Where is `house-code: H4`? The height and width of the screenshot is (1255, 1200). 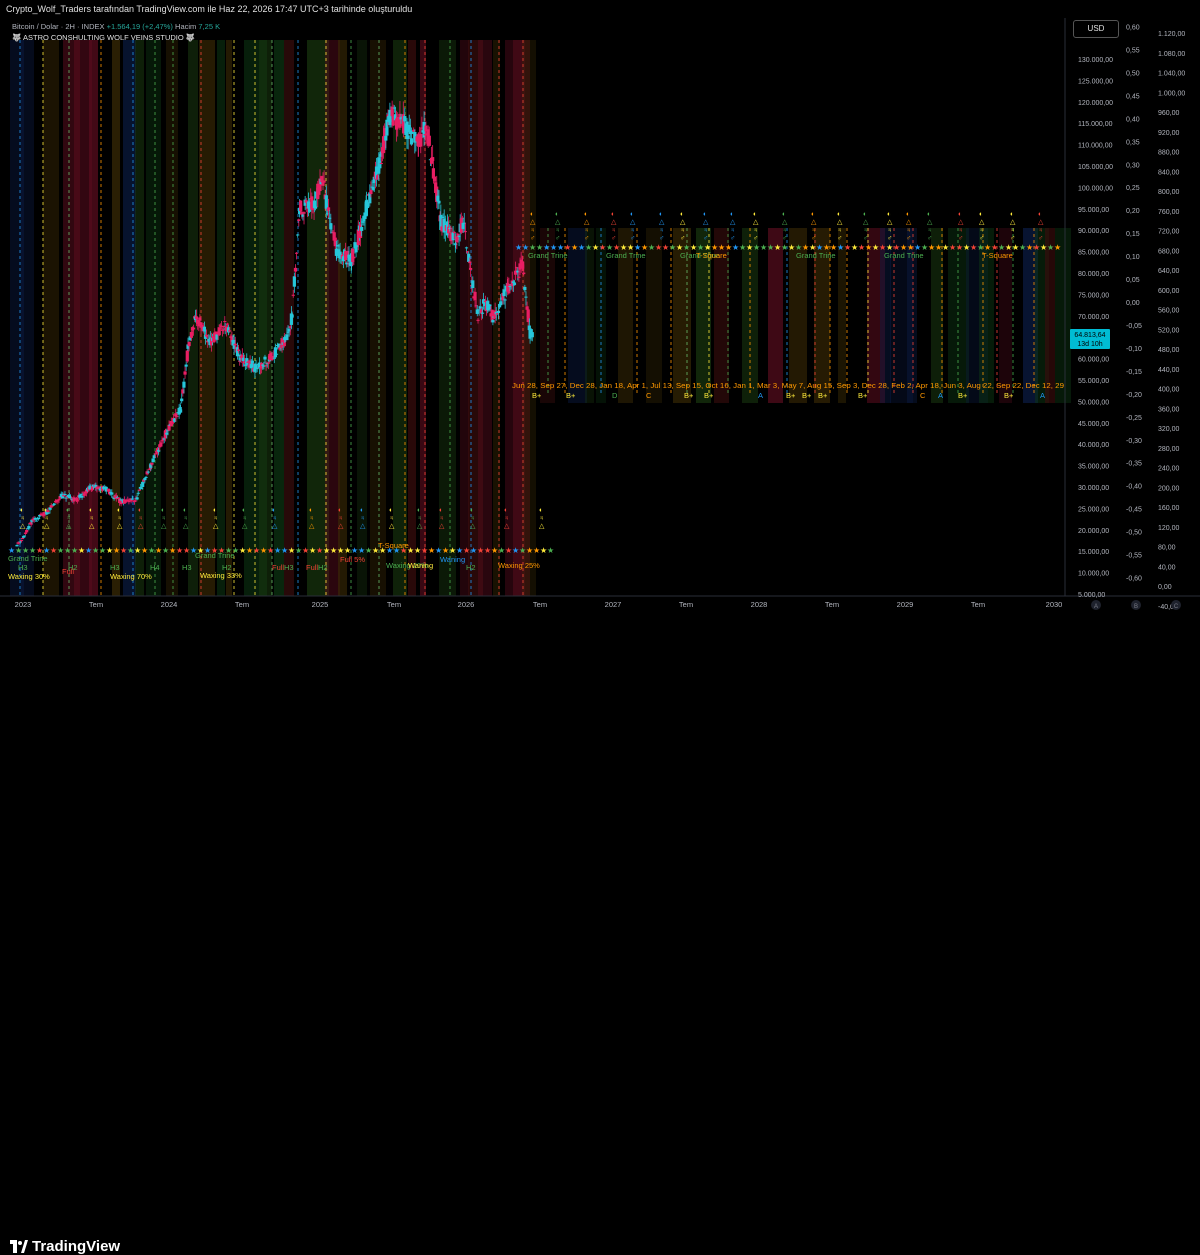 house-code: H4 is located at coordinates (155, 567).